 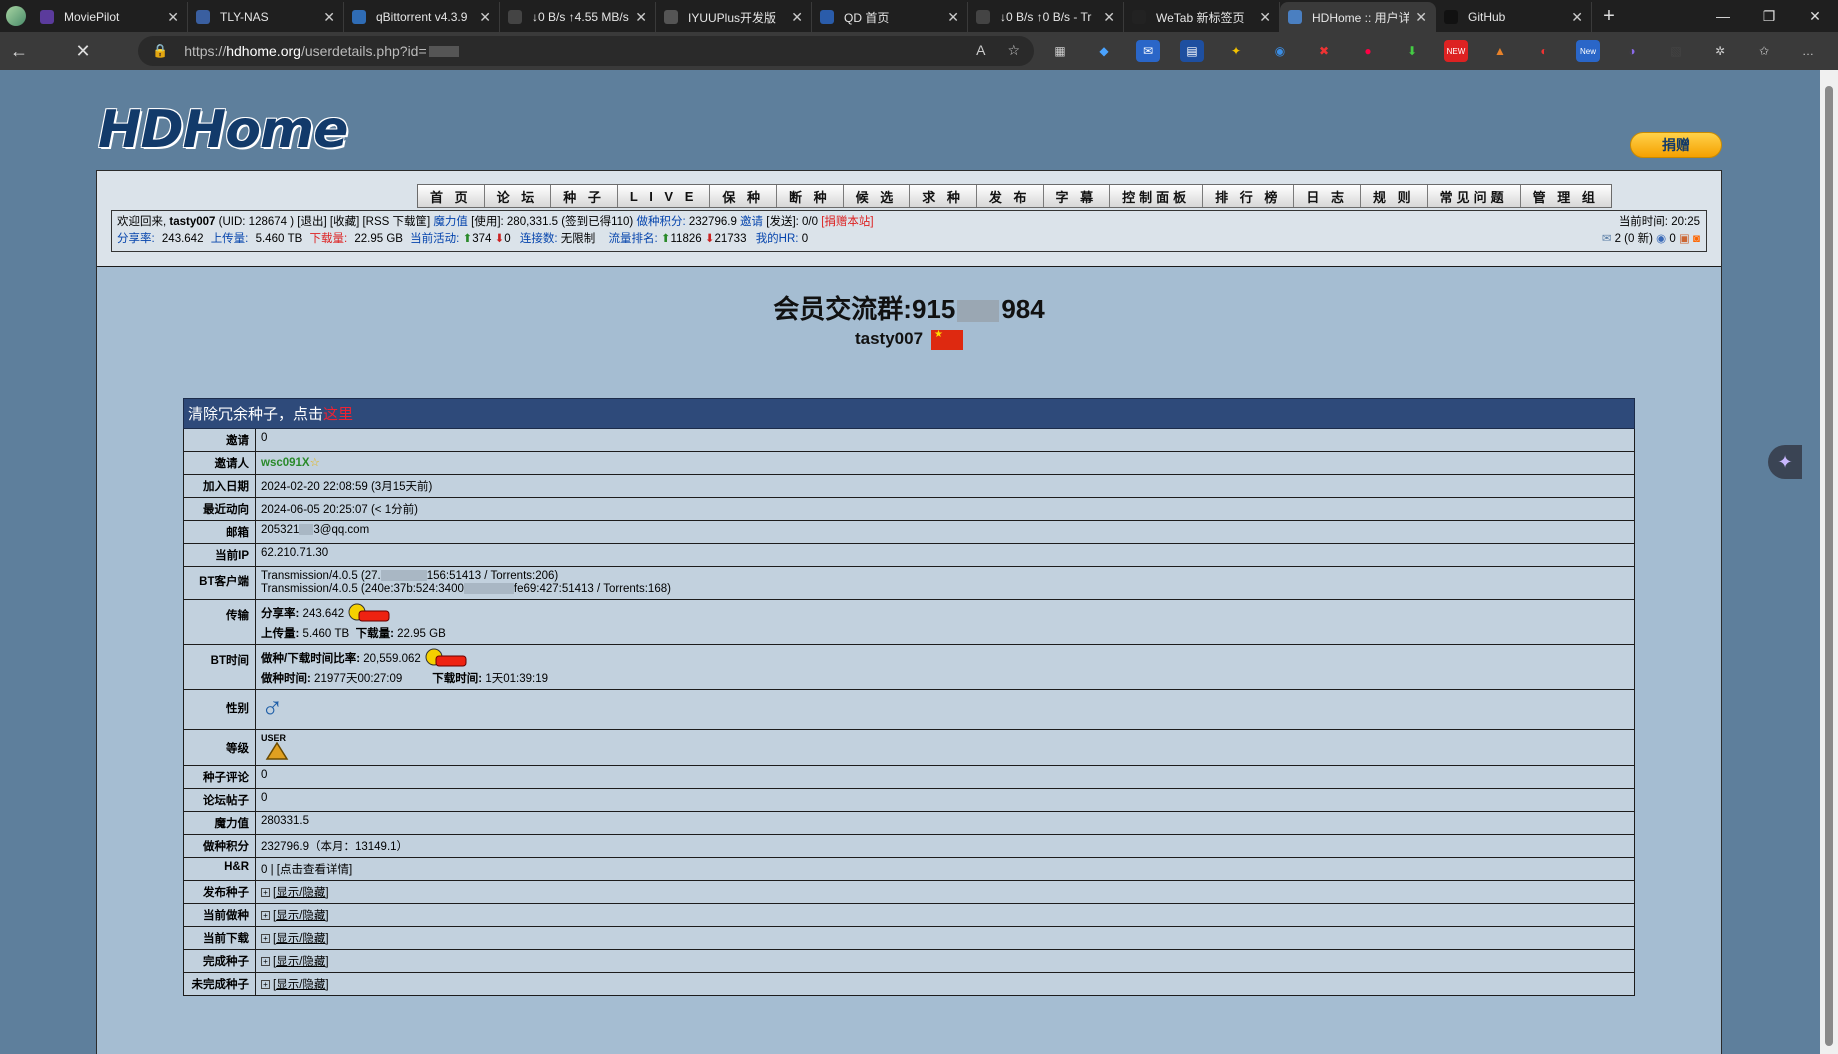 What do you see at coordinates (1324, 51) in the screenshot?
I see `extension-icon: ✖` at bounding box center [1324, 51].